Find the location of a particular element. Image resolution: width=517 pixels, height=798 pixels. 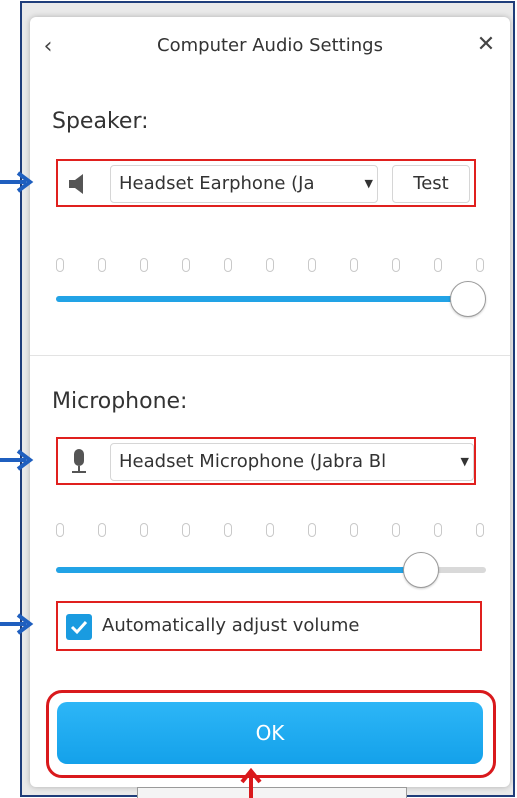

speaker-icon is located at coordinates (76, 184).